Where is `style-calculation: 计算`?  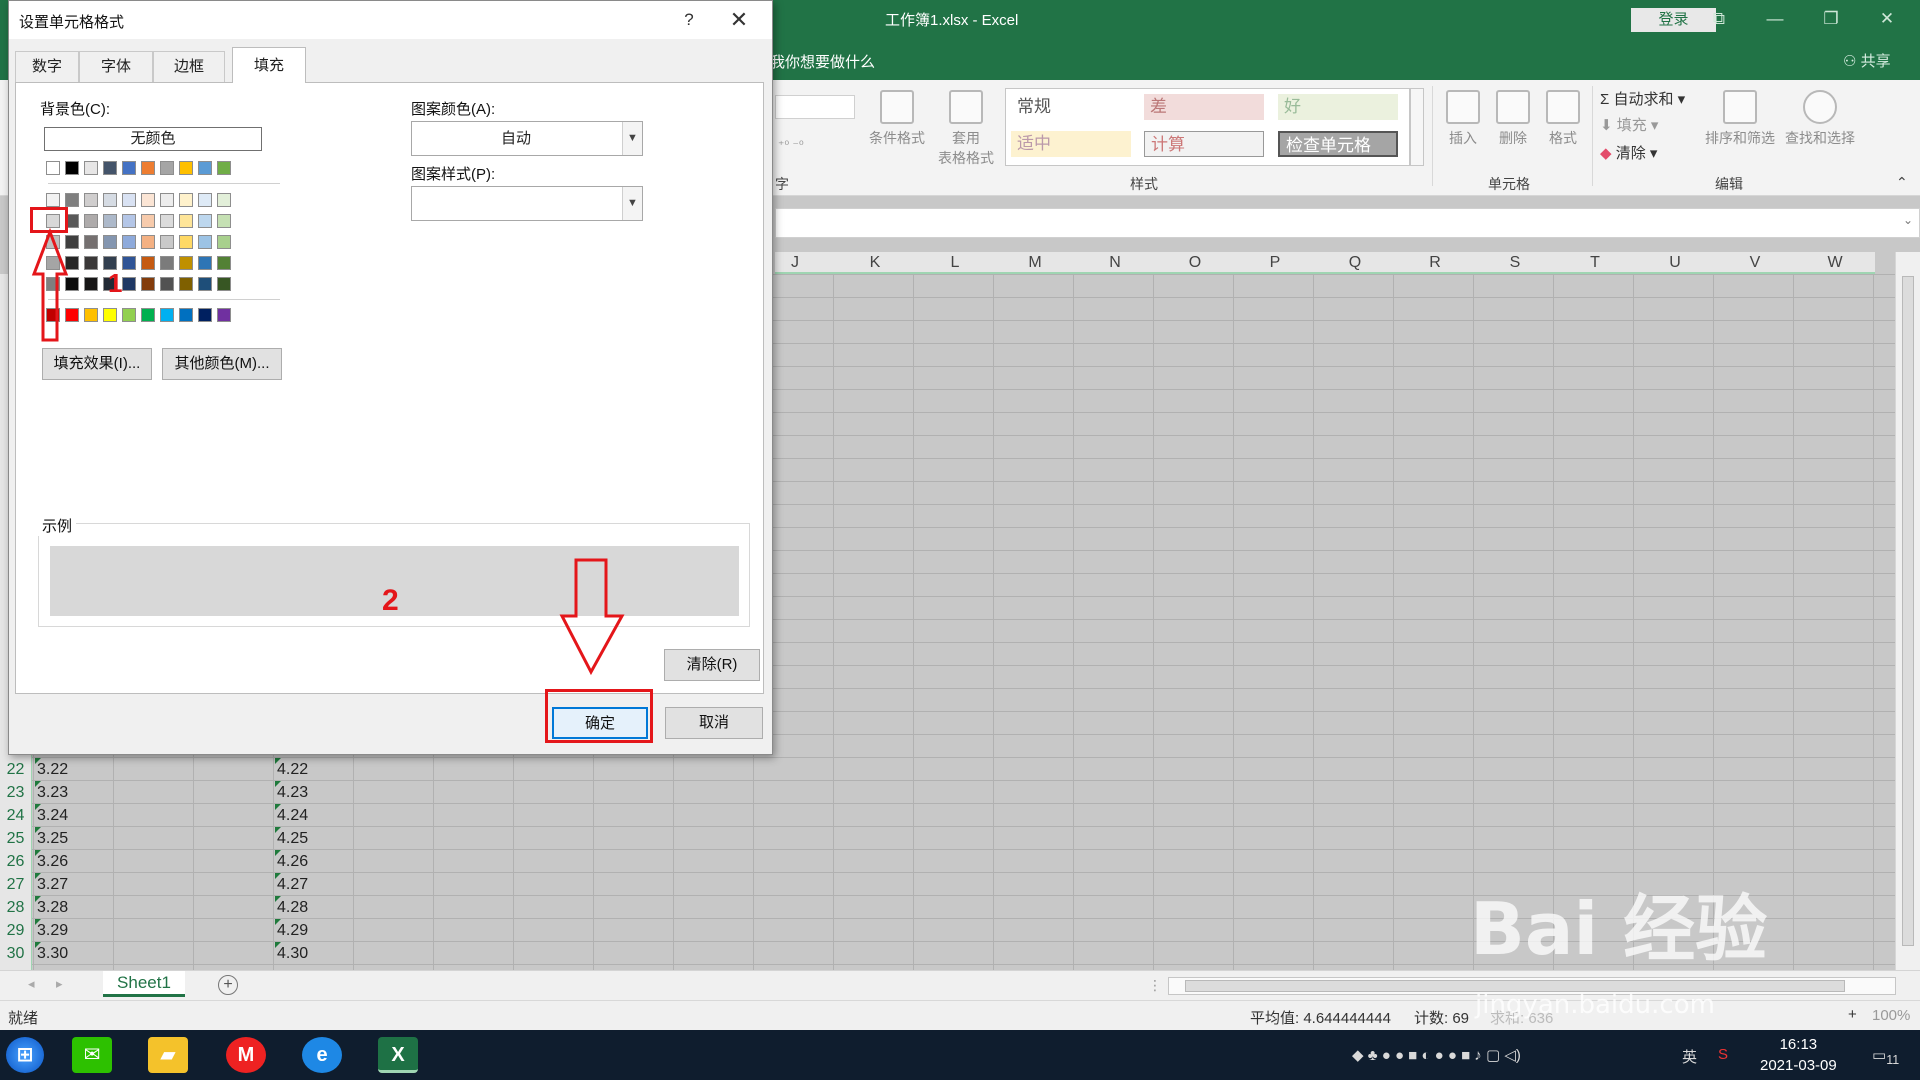
style-calculation: 计算 is located at coordinates (1204, 144).